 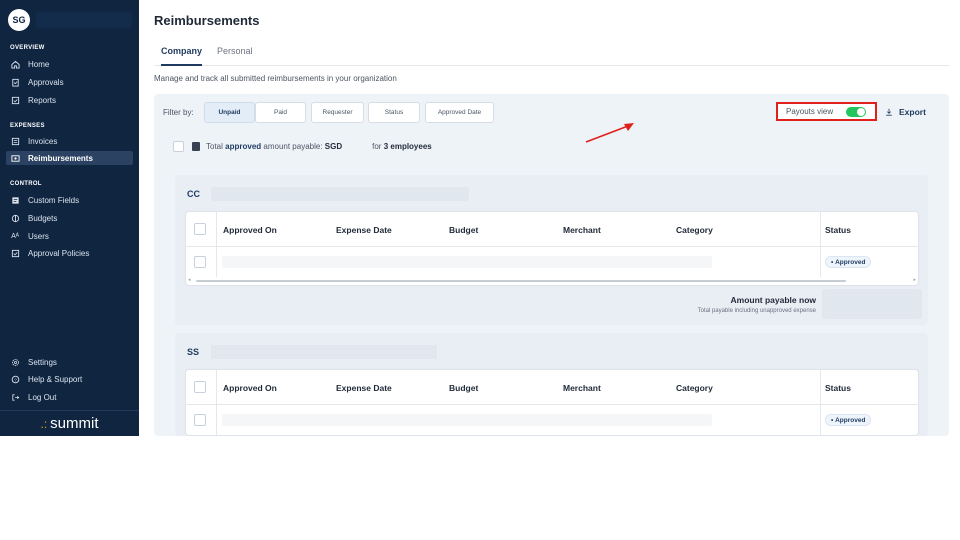 I want to click on select-all-checkbox, so click(x=178, y=146).